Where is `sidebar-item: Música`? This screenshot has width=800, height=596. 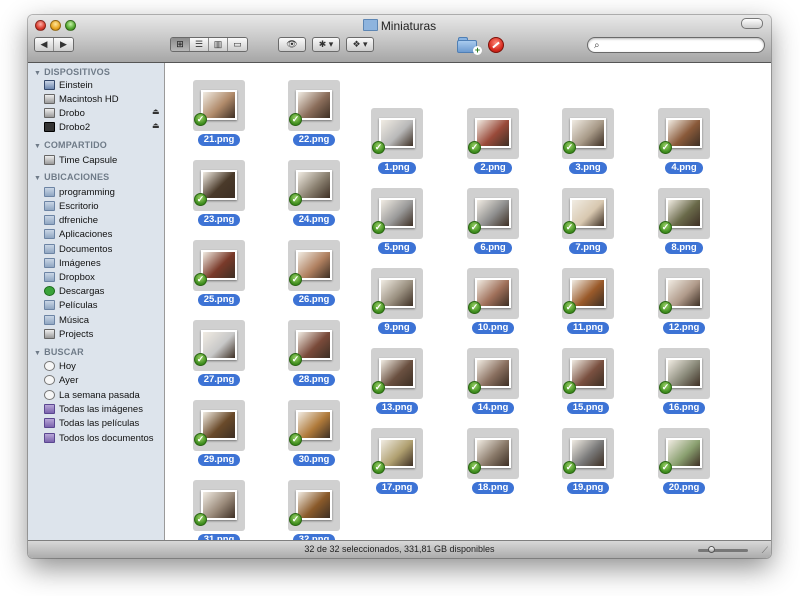 sidebar-item: Música is located at coordinates (66, 320).